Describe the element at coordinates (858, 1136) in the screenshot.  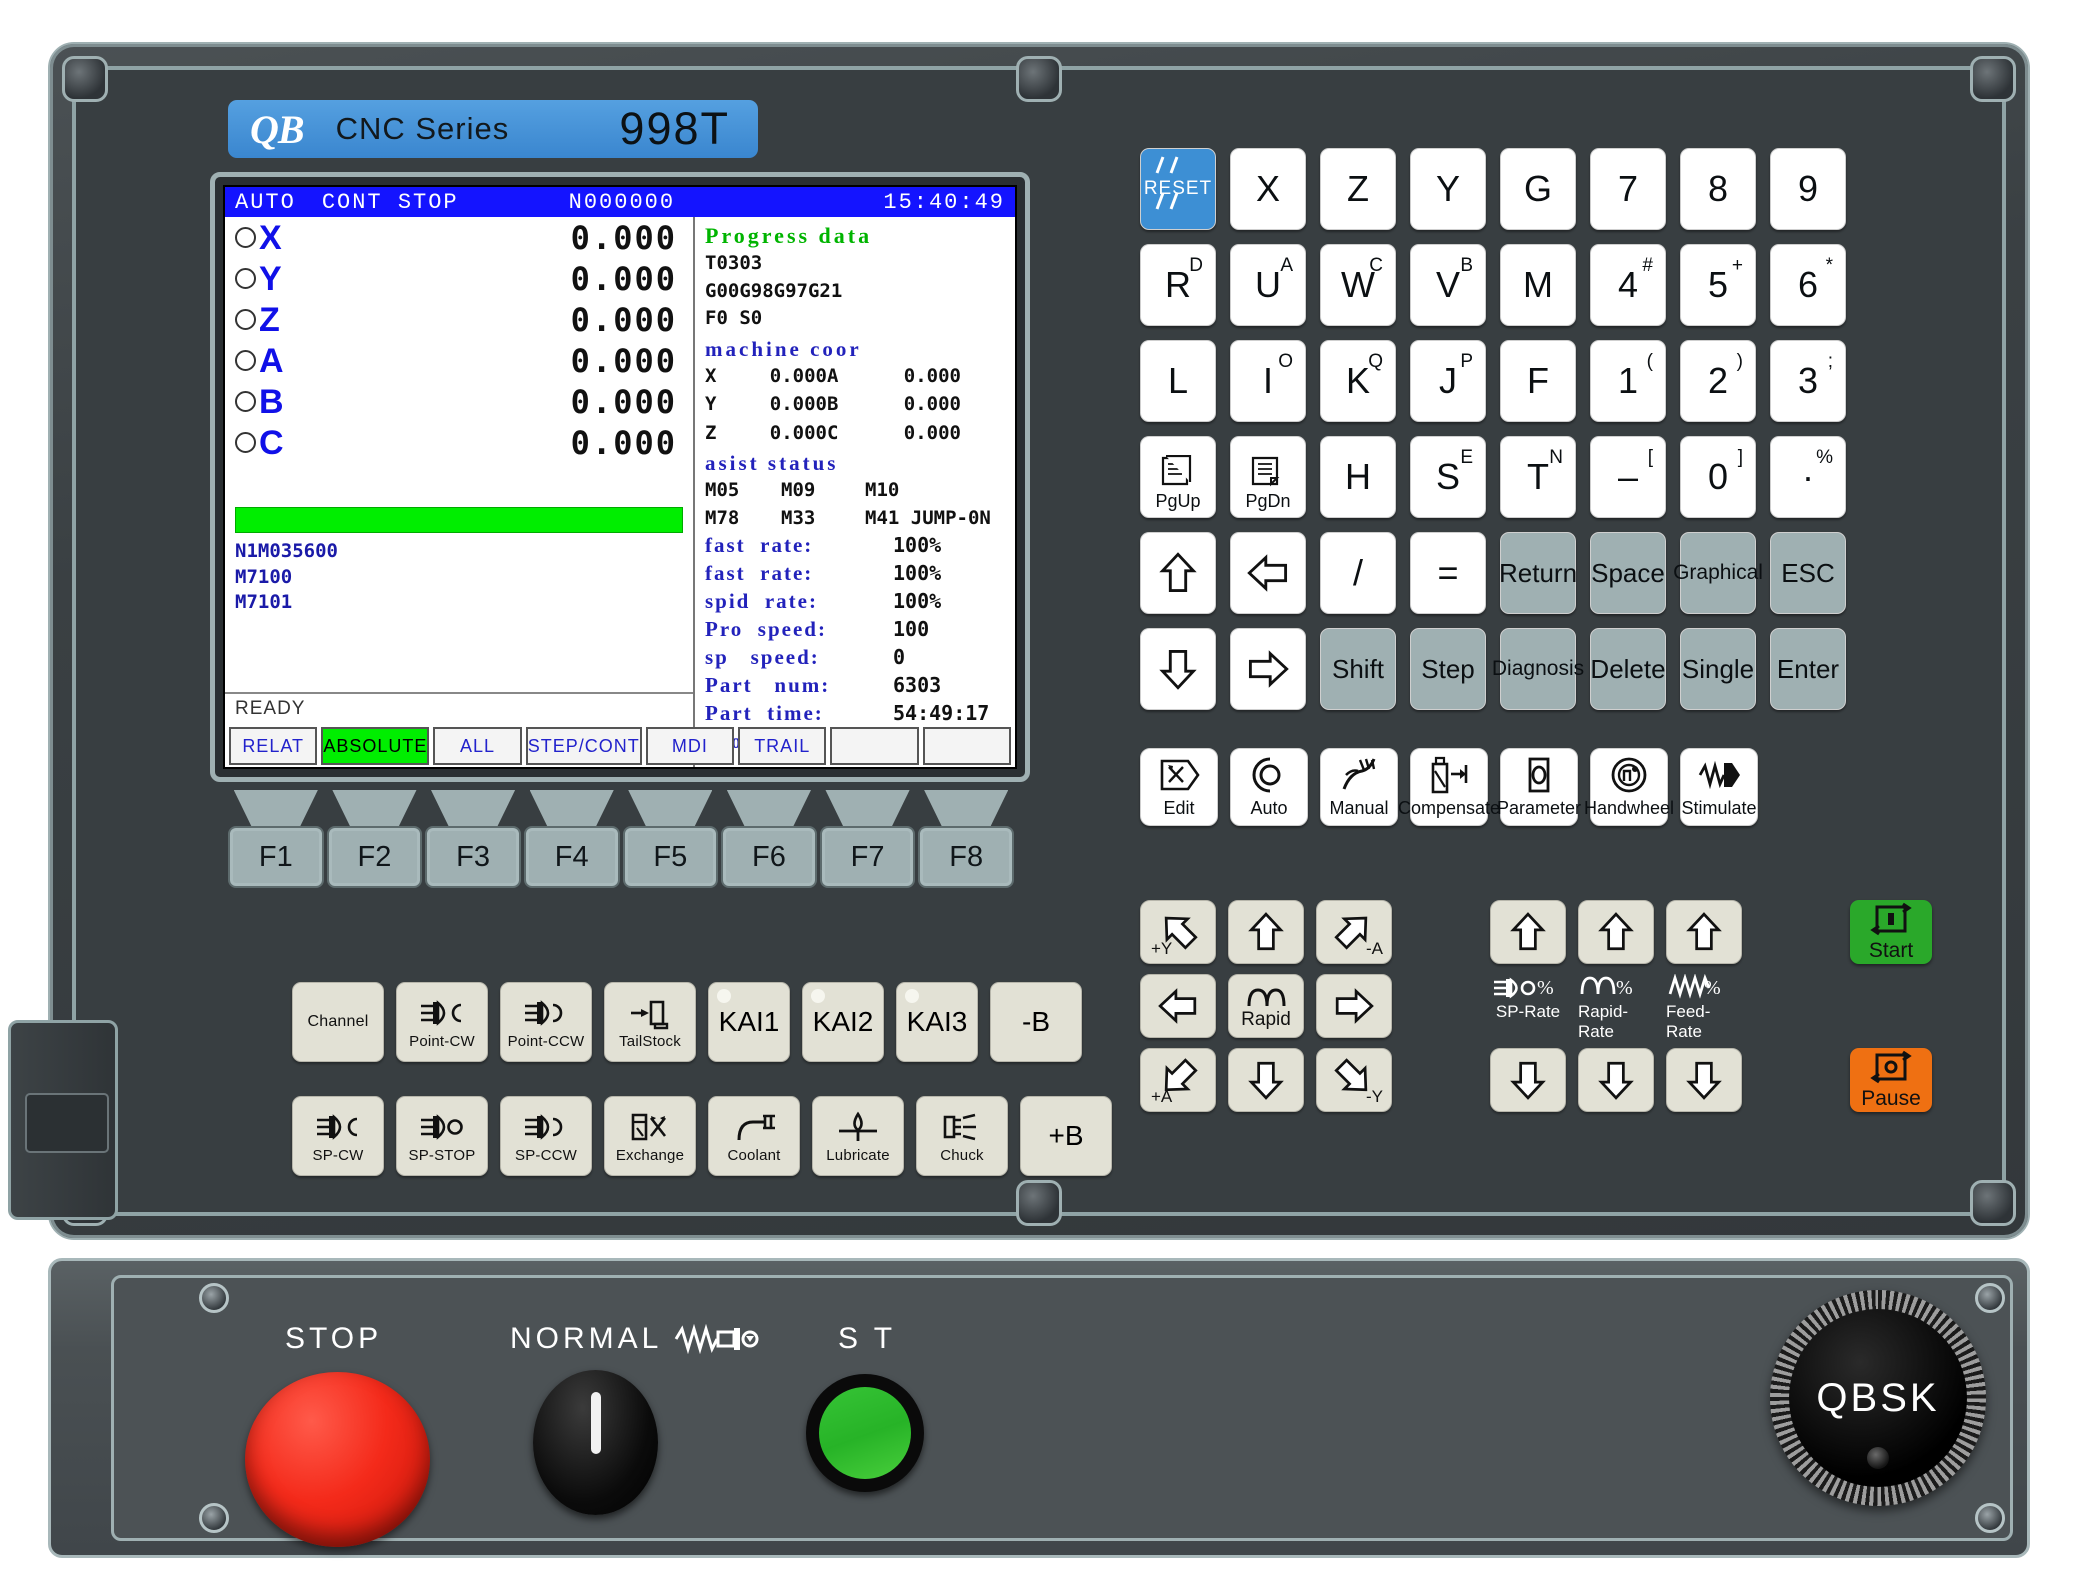
I see `machine-button-lubricate: Lubricate` at that location.